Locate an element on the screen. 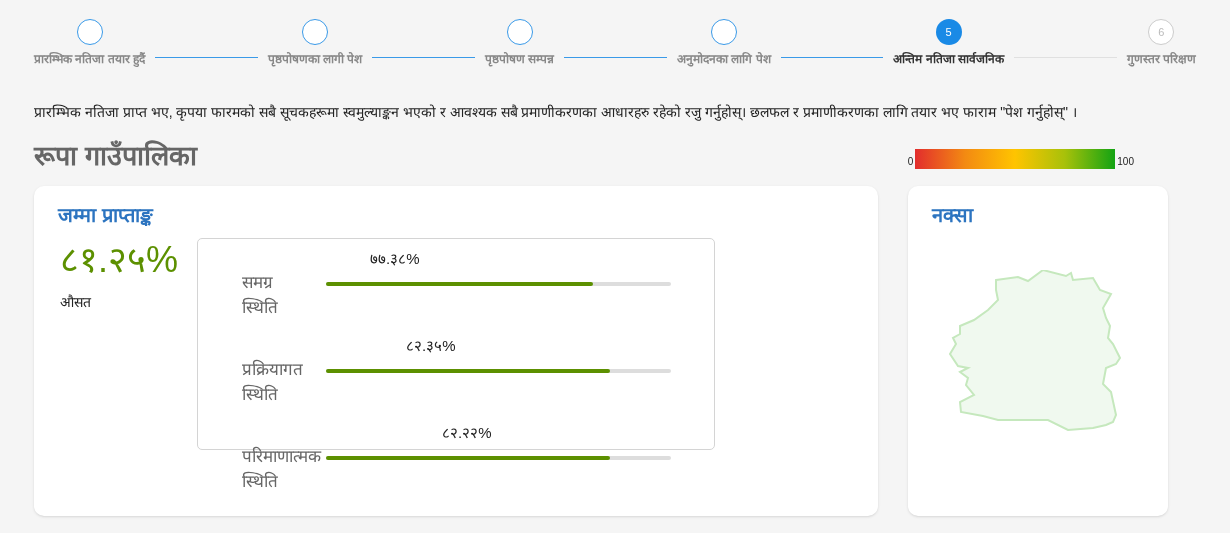  average-label: औसत is located at coordinates (75, 302).